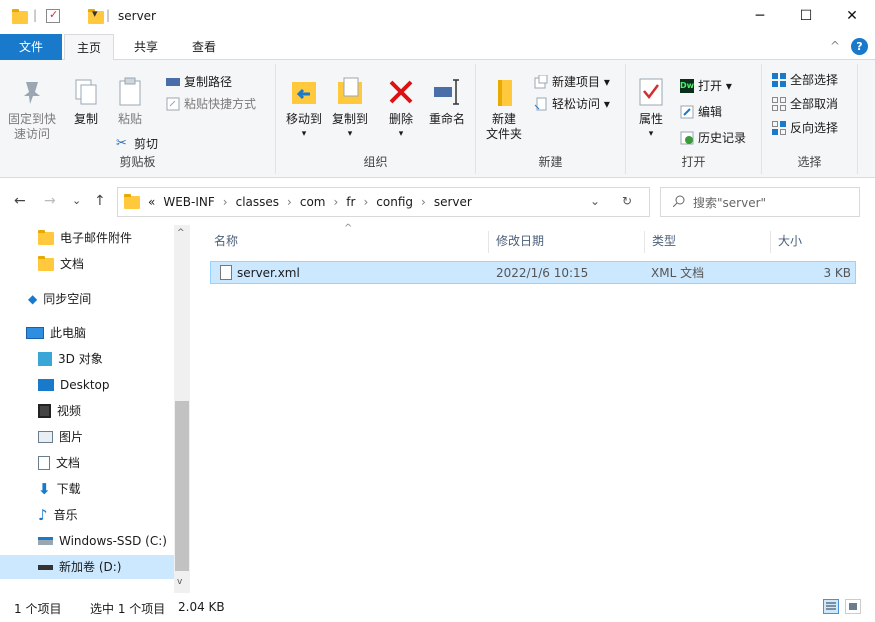 This screenshot has width=875, height=622. I want to click on properties-quick-icon: ✓, so click(53, 15).